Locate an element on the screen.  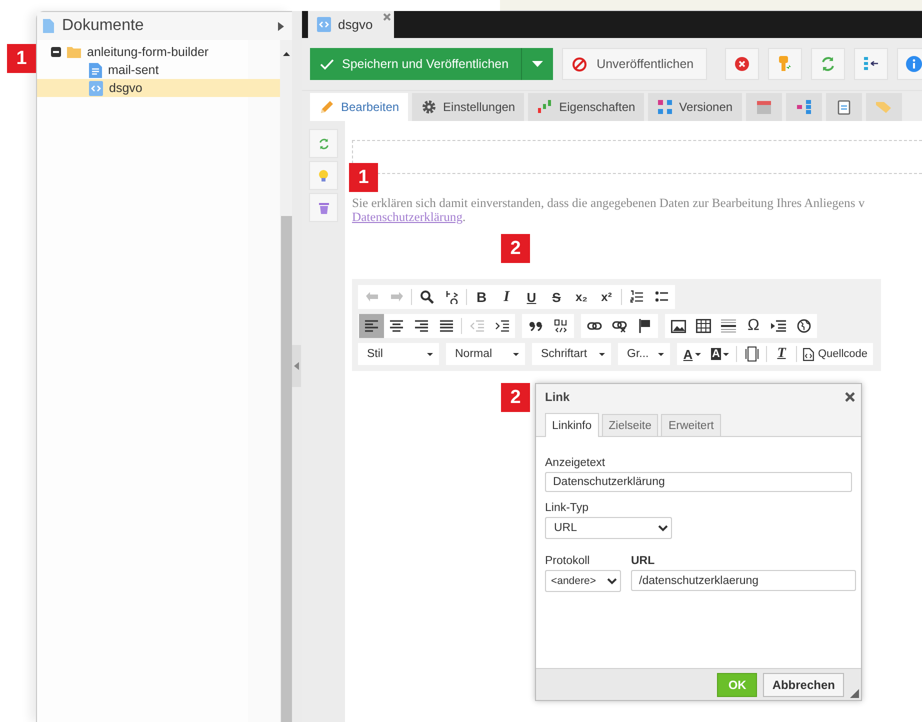
move-button is located at coordinates (871, 64).